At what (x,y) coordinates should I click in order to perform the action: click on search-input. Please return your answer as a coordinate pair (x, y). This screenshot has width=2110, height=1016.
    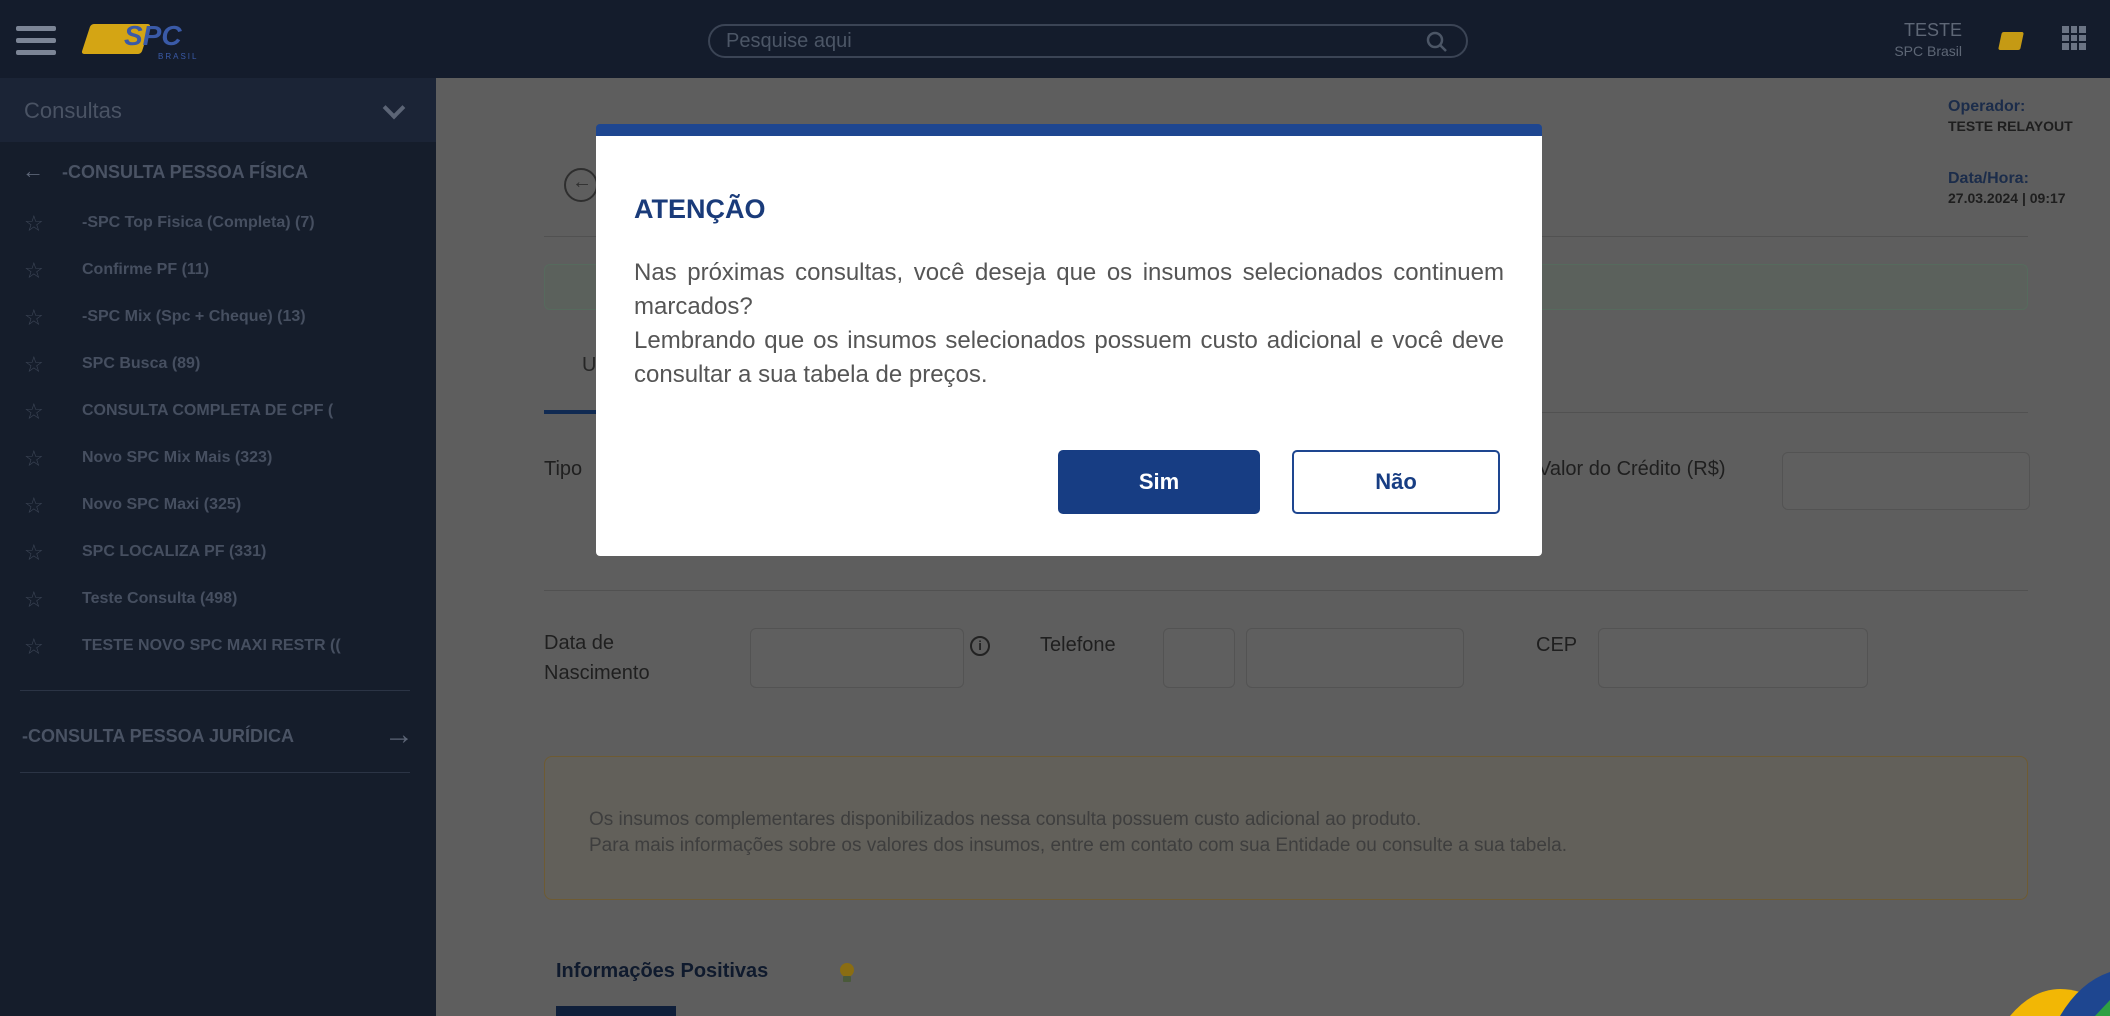
    Looking at the image, I should click on (1046, 41).